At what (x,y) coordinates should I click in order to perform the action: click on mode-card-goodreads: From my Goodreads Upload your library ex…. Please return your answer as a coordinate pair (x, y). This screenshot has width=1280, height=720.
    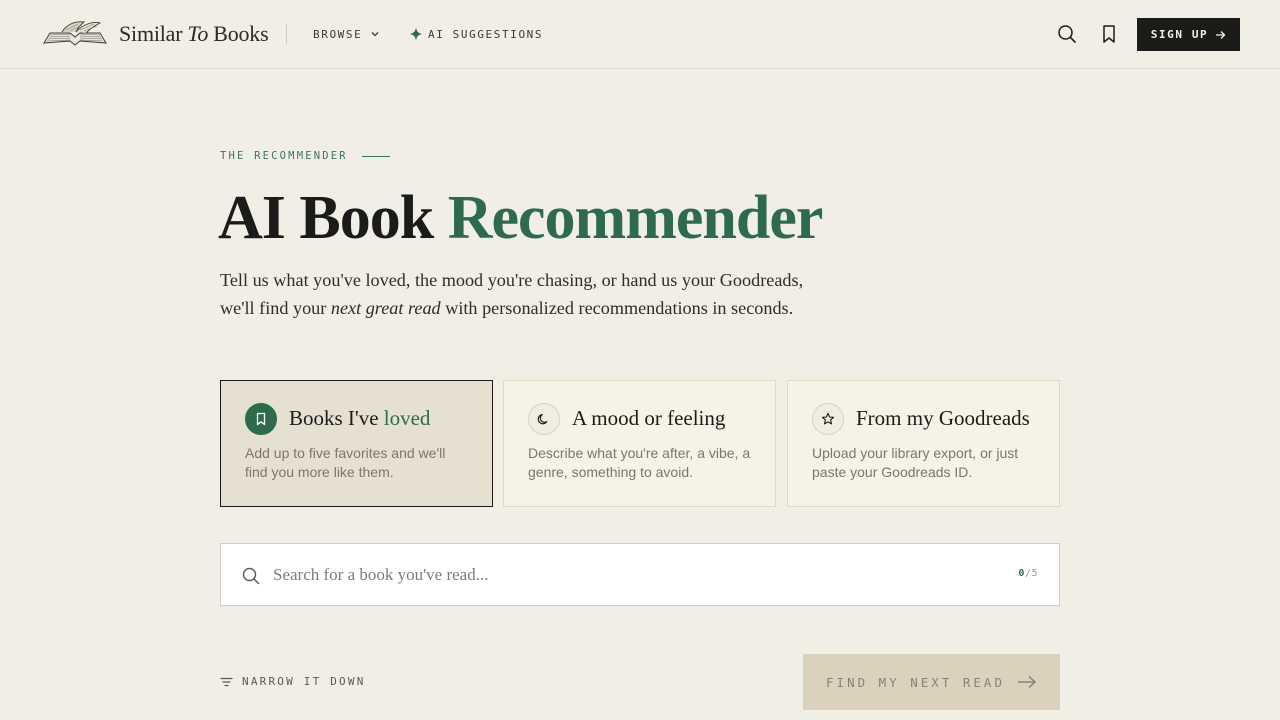
    Looking at the image, I should click on (923, 443).